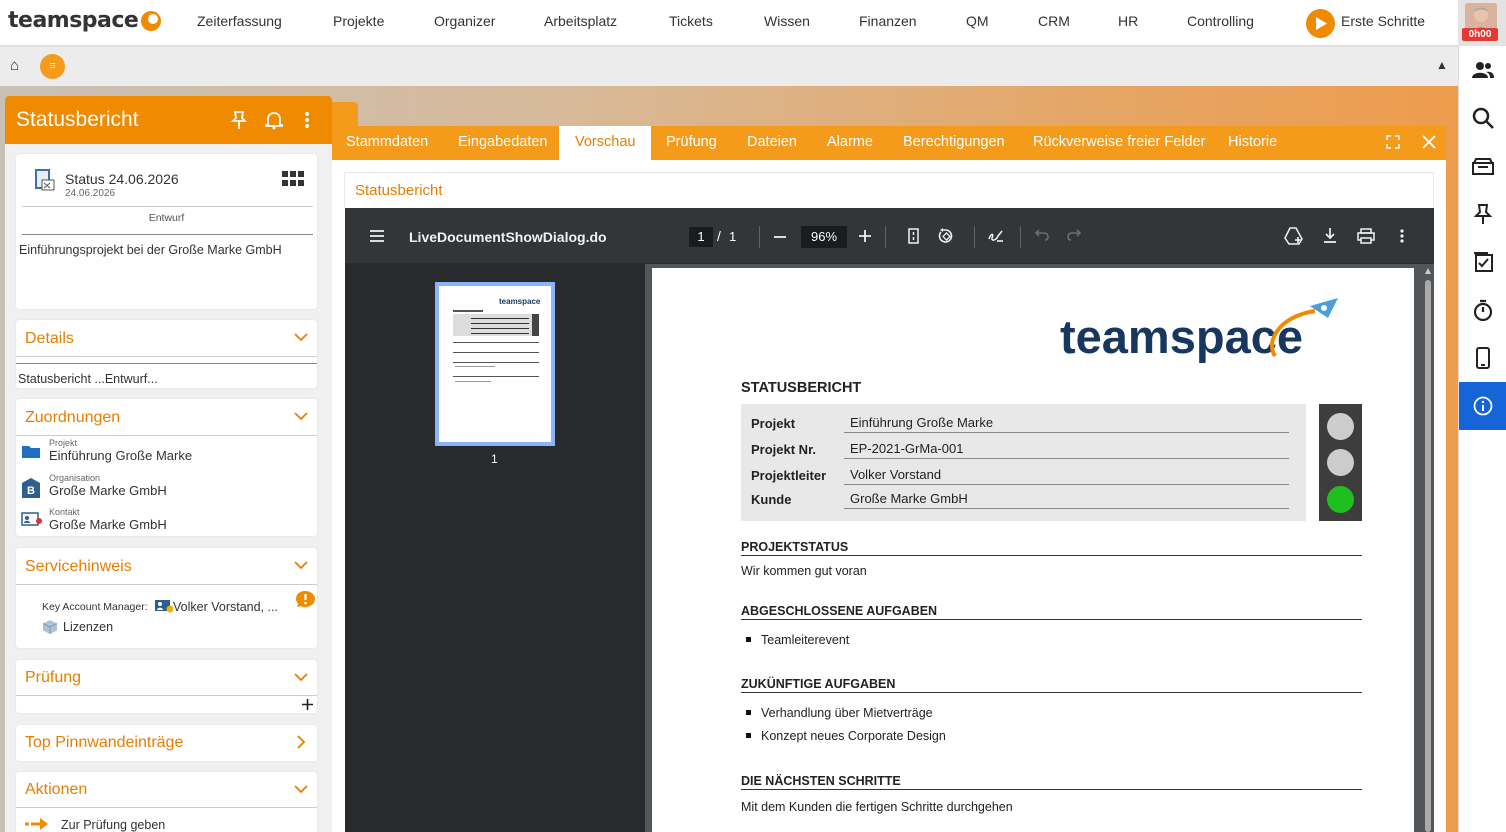 The width and height of the screenshot is (1506, 832). I want to click on warning-icon, so click(306, 599).